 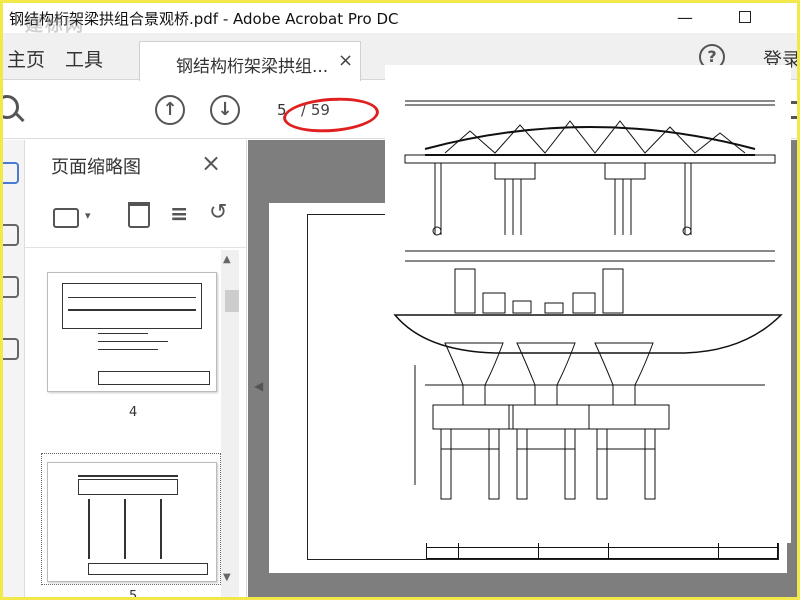 What do you see at coordinates (227, 577) in the screenshot?
I see `scroll-down-icon: ▼` at bounding box center [227, 577].